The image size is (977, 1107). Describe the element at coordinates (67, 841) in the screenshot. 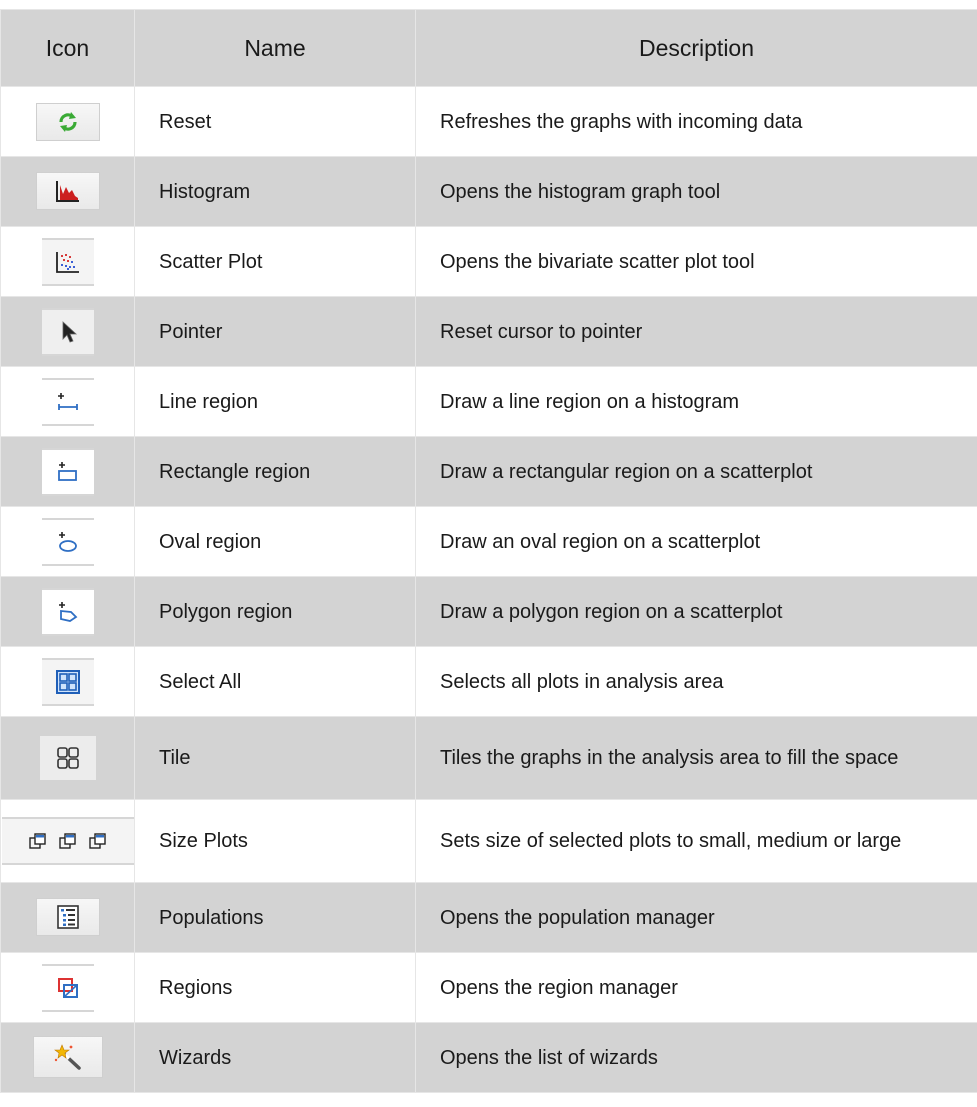

I see `size-plots-icon` at that location.